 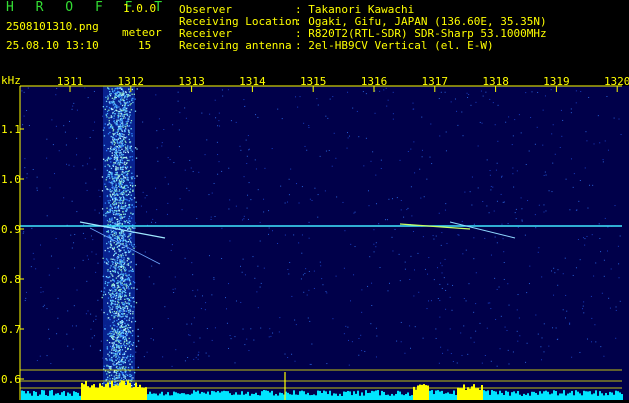 I want to click on y-tick-label: 0.8, so click(x=11, y=279).